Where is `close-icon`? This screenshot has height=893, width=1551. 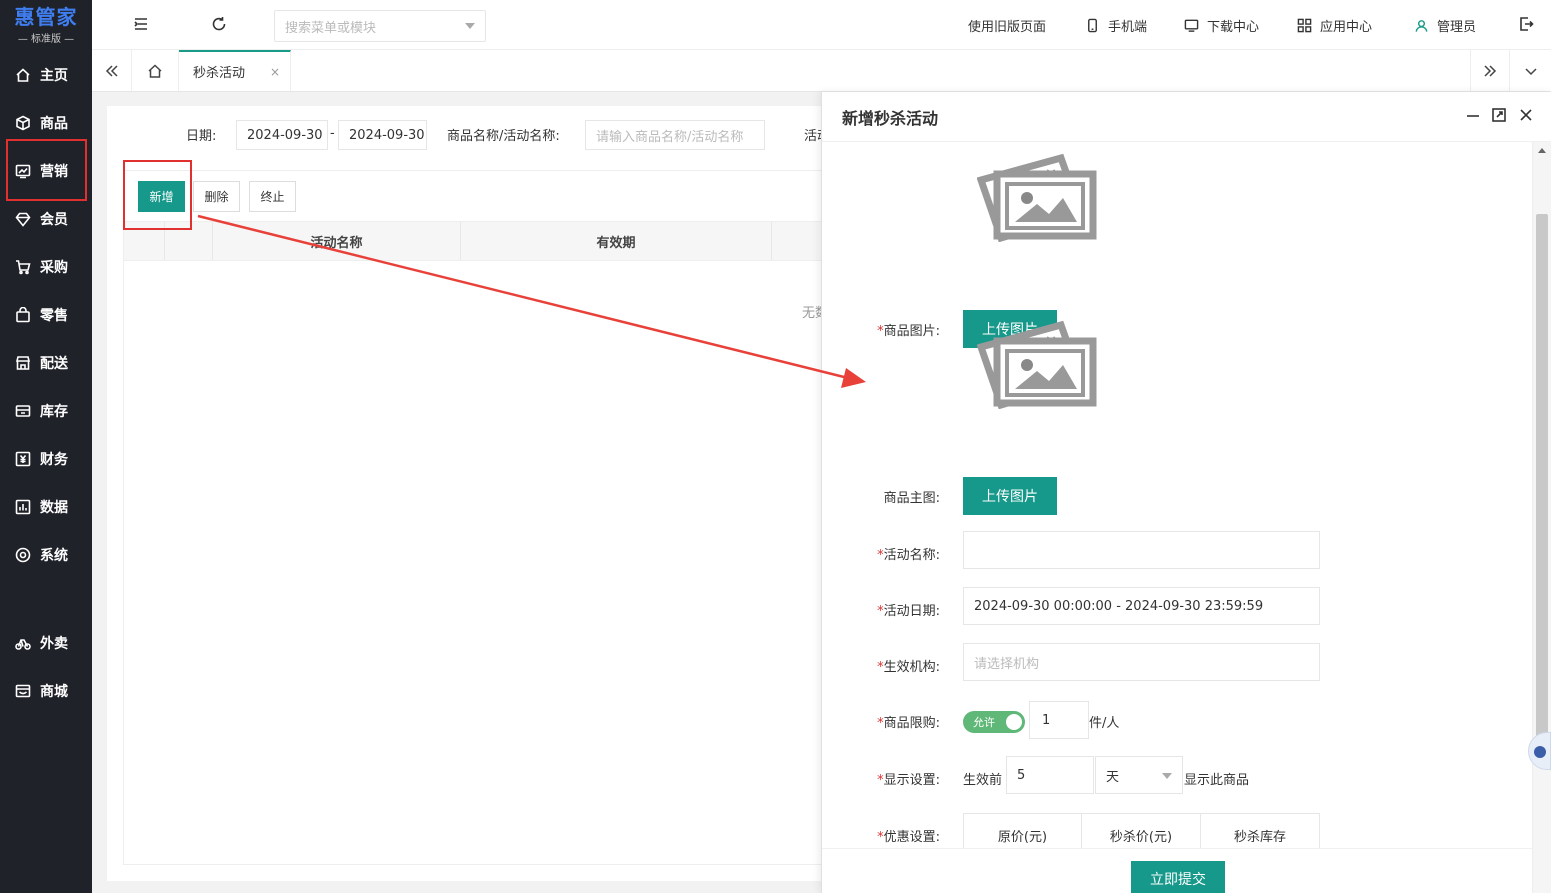 close-icon is located at coordinates (1527, 116).